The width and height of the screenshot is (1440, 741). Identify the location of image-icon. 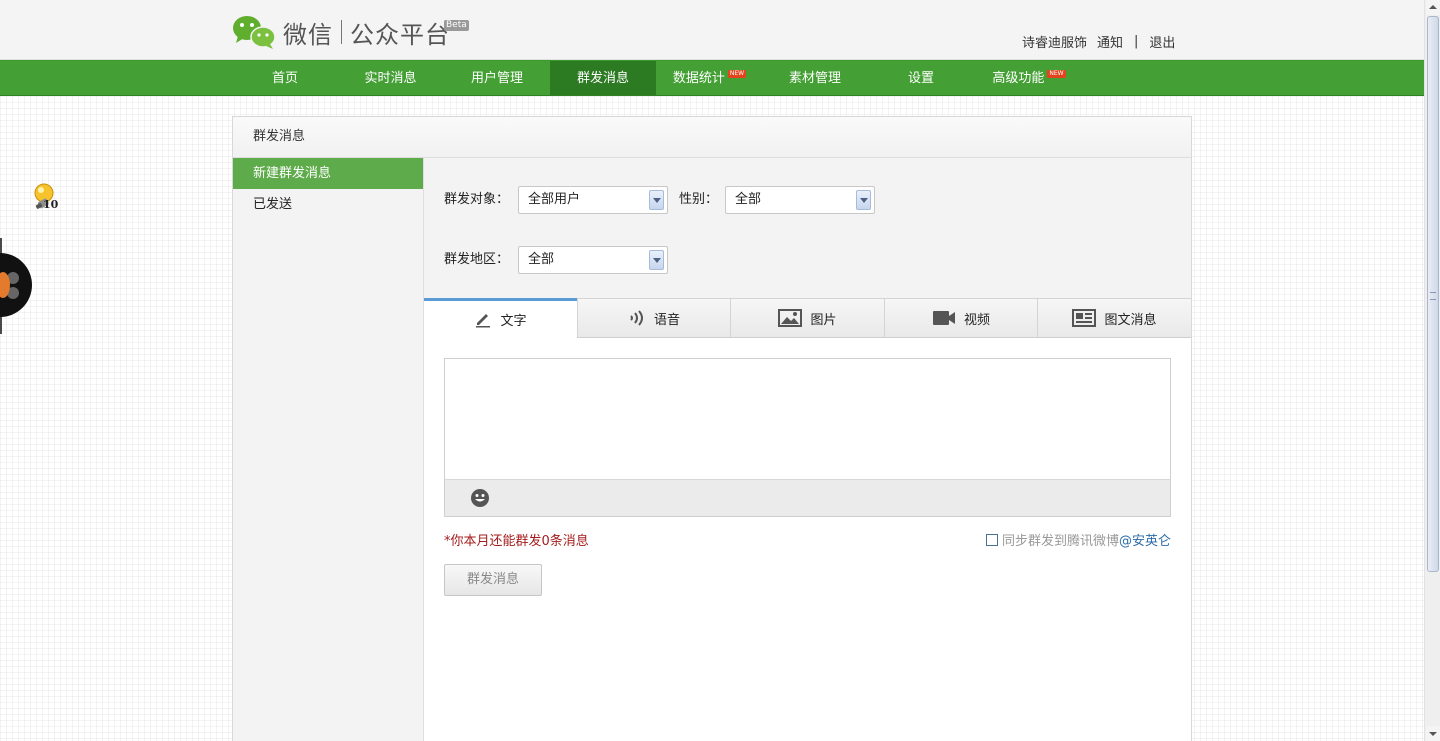
(790, 318).